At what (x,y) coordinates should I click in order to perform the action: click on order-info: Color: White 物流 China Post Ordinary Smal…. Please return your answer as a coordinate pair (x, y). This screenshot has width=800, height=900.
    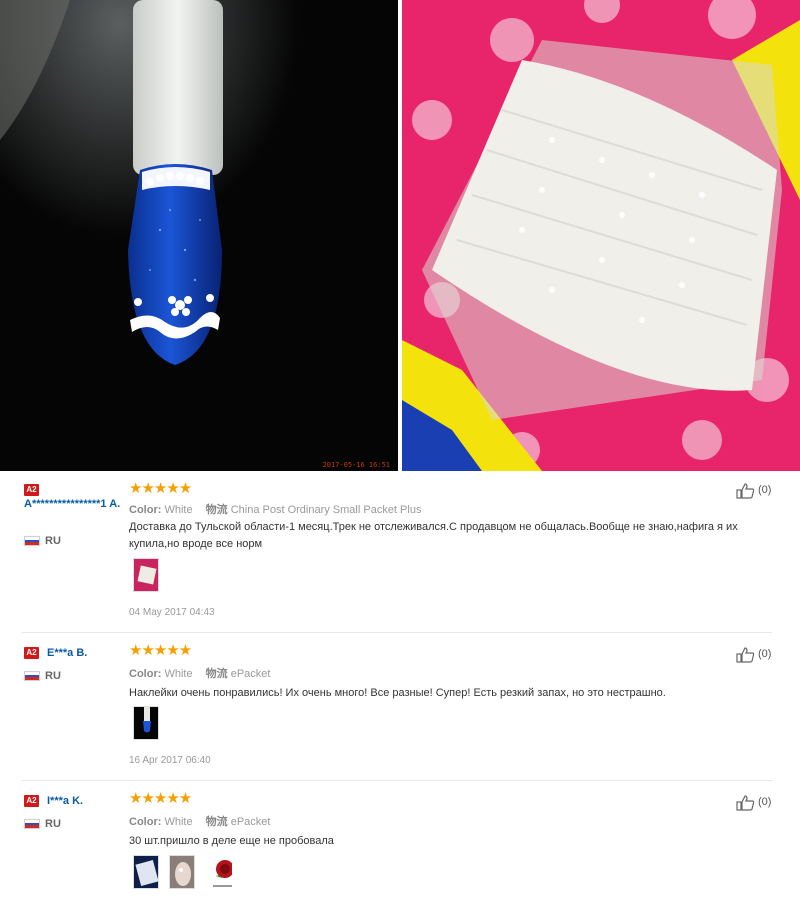
    Looking at the image, I should click on (275, 509).